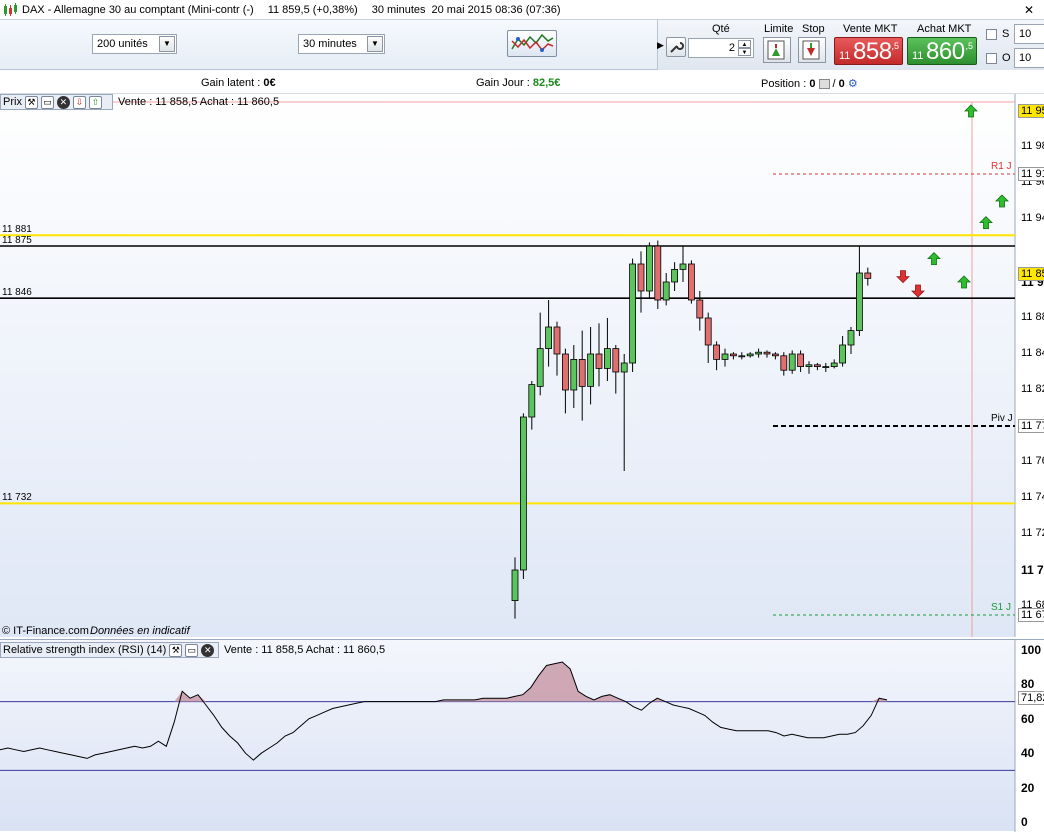 The width and height of the screenshot is (1044, 832). What do you see at coordinates (17, 240) in the screenshot?
I see `level-label: 11 875` at bounding box center [17, 240].